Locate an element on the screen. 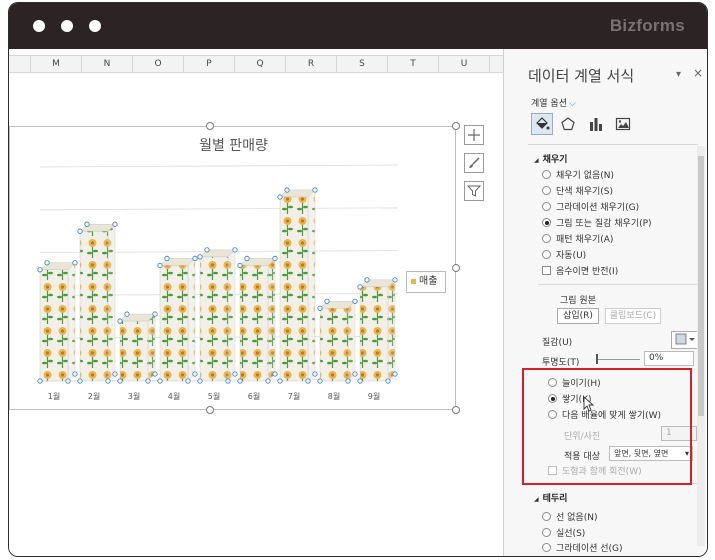 This screenshot has height=560, width=715. clipboard-button: 클립보드(C) is located at coordinates (633, 316).